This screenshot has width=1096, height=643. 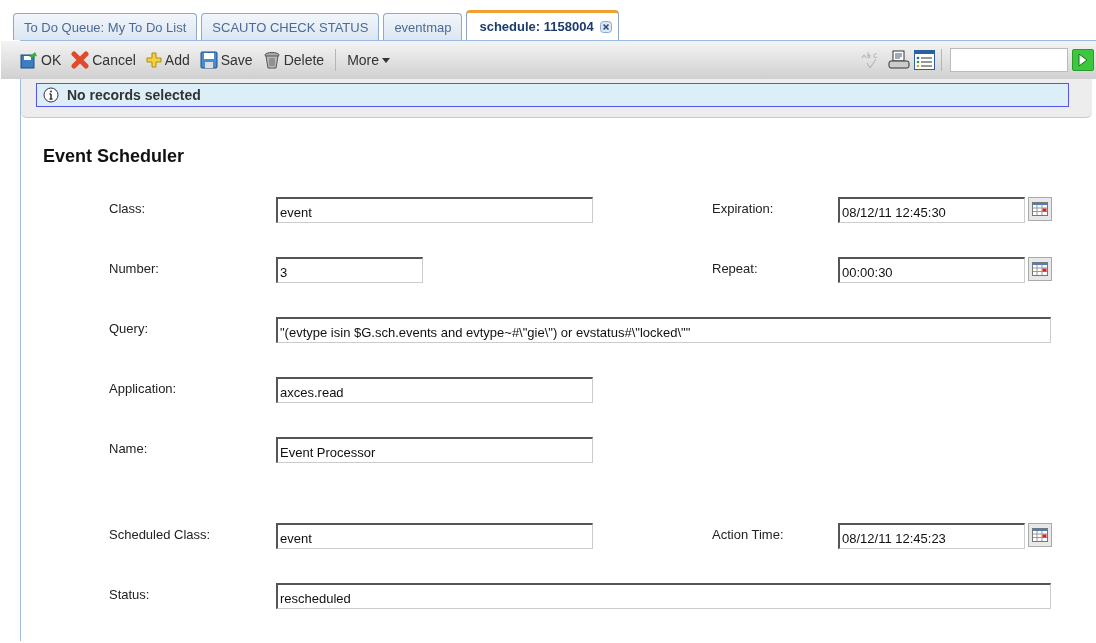 I want to click on field-label: Scheduled Class:, so click(x=160, y=534).